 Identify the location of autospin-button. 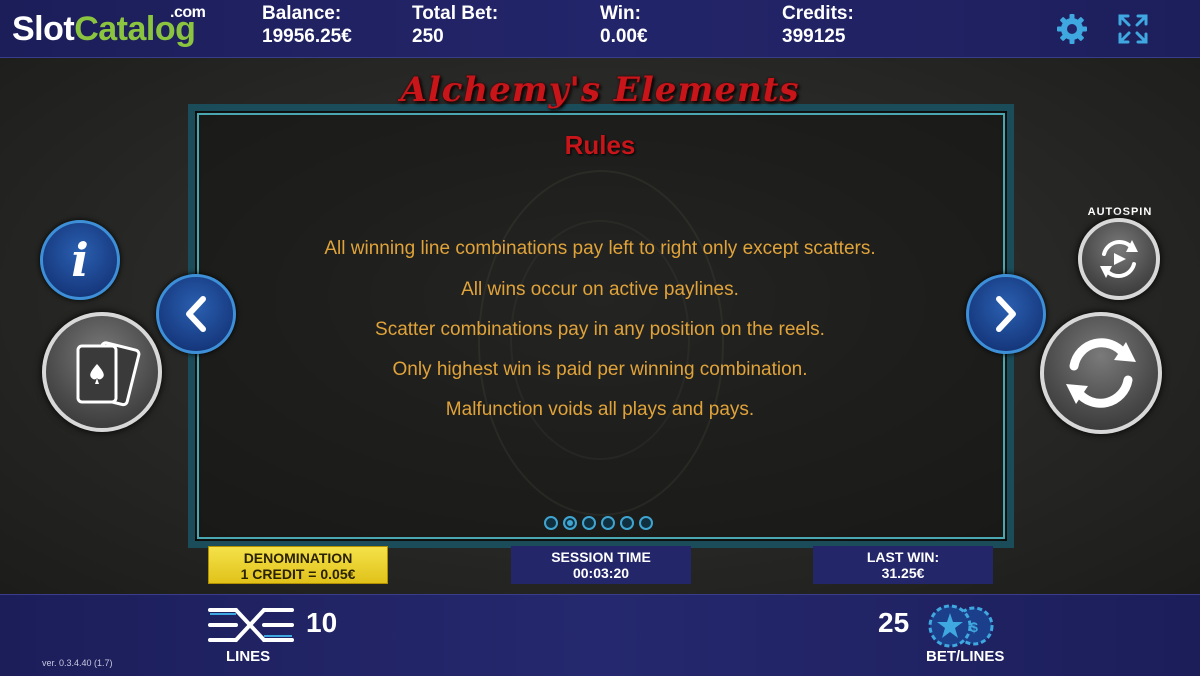
(1119, 259).